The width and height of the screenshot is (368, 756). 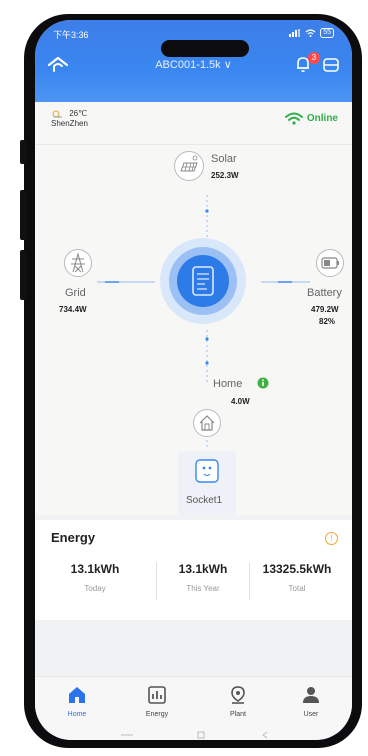 What do you see at coordinates (95, 588) in the screenshot?
I see `stat-label: Today` at bounding box center [95, 588].